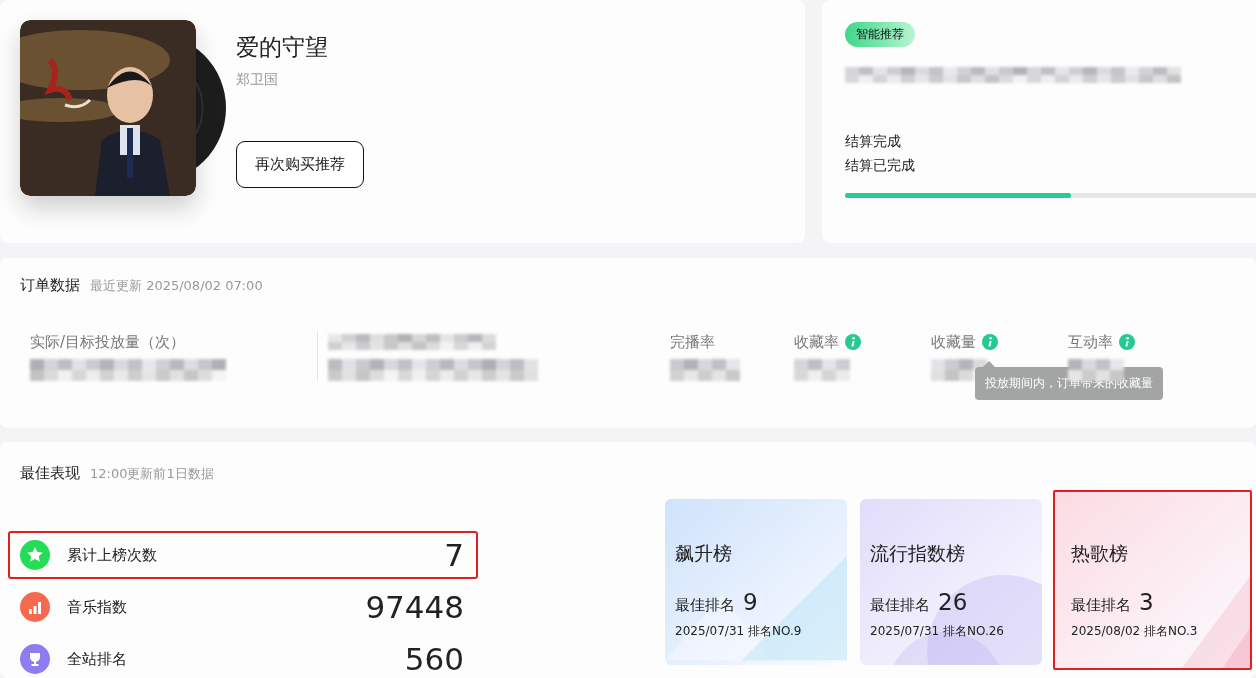 This screenshot has height=678, width=1256. What do you see at coordinates (1152, 580) in the screenshot?
I see `chart-card: 热歌榜 最佳排名 3 2025/08/02 排名NO.3` at bounding box center [1152, 580].